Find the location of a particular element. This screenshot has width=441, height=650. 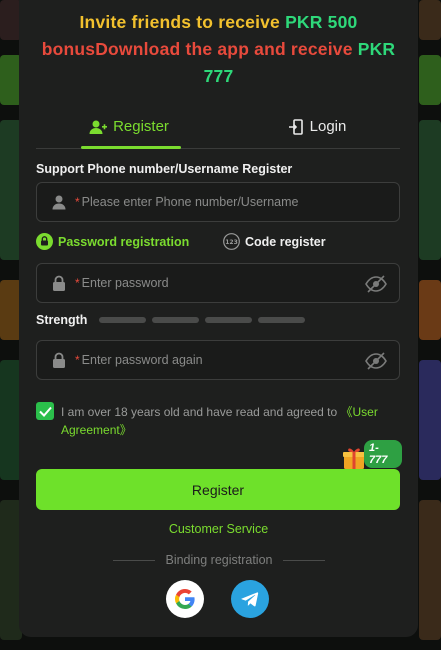

password-registration-label: Password registration is located at coordinates (124, 241).